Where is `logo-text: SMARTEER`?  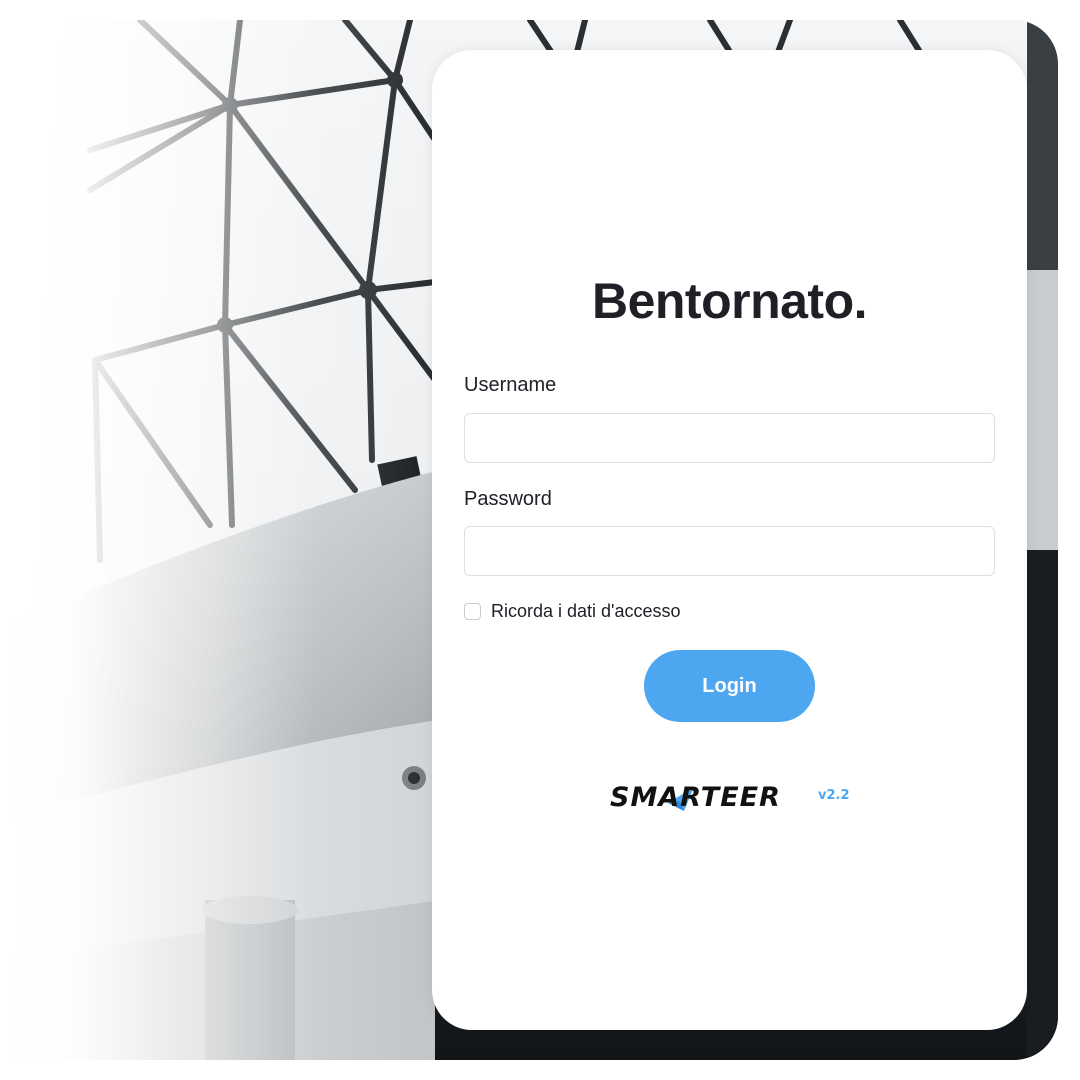
logo-text: SMARTEER is located at coordinates (695, 797).